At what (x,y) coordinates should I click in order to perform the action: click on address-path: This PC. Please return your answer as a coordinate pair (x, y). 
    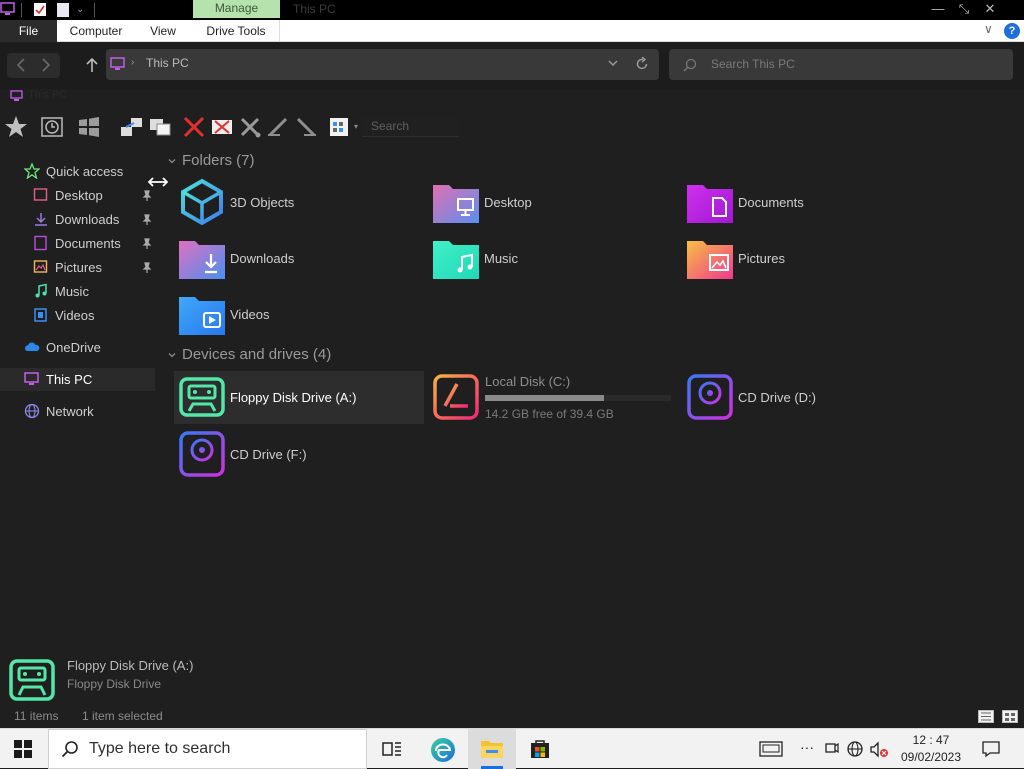
    Looking at the image, I should click on (167, 63).